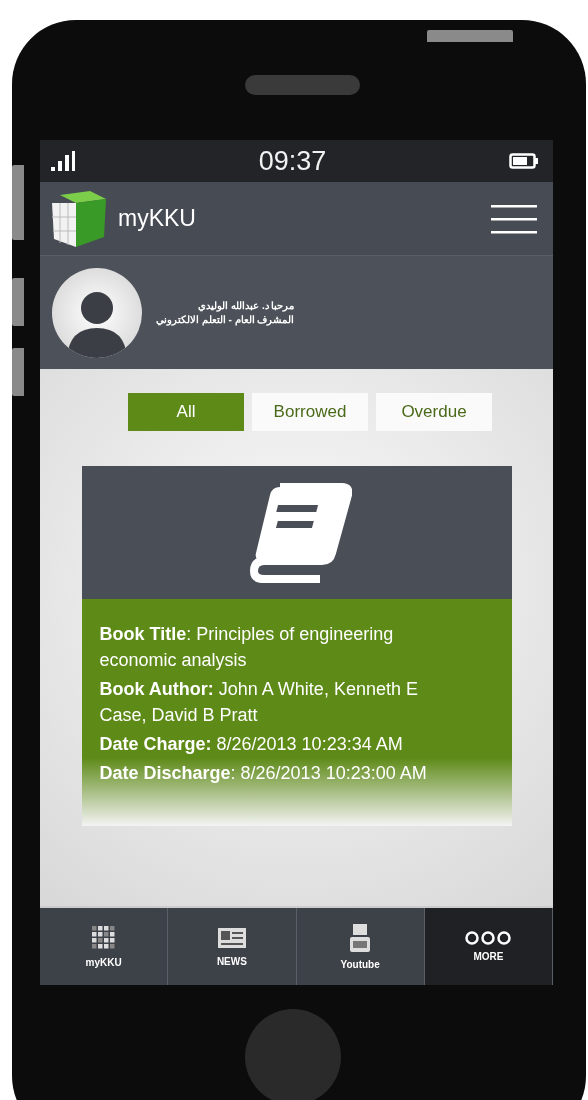 This screenshot has width=588, height=1100. What do you see at coordinates (524, 161) in the screenshot?
I see `battery-icon` at bounding box center [524, 161].